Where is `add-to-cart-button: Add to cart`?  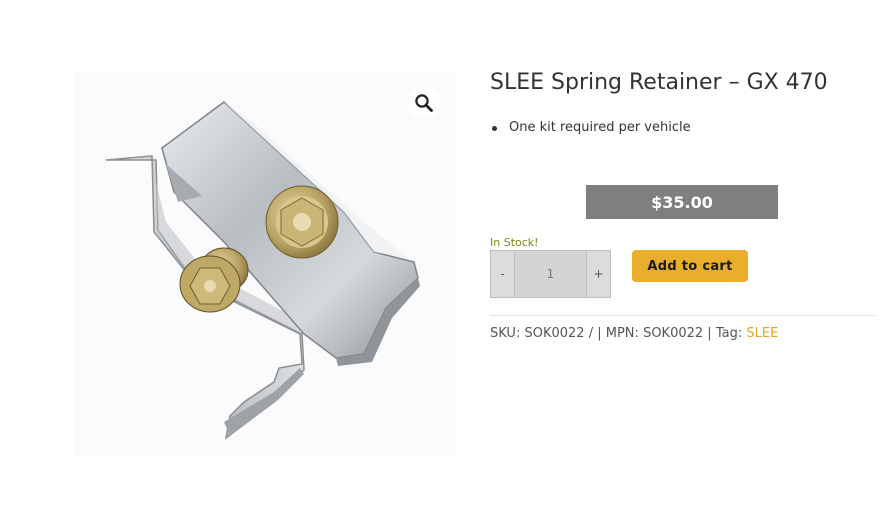
add-to-cart-button: Add to cart is located at coordinates (690, 266).